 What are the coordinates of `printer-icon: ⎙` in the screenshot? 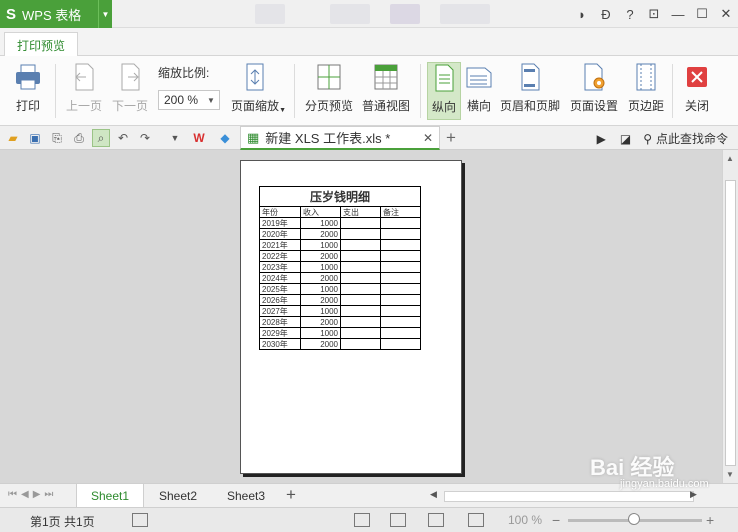 It's located at (79, 138).